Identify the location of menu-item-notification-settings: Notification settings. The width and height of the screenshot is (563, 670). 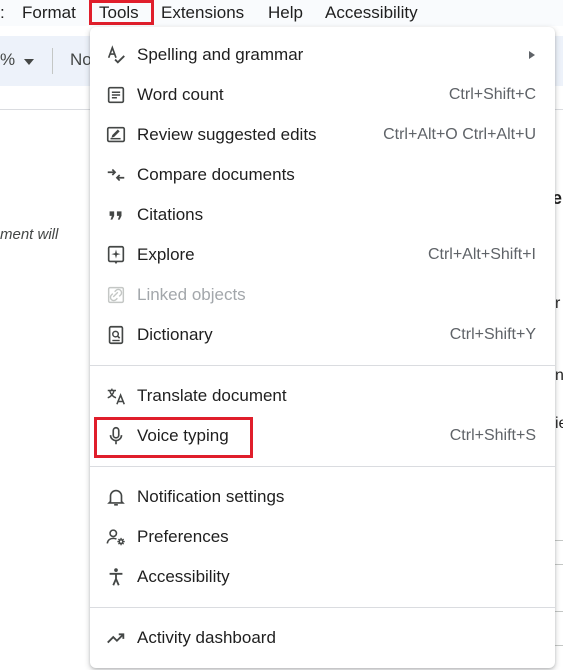
(322, 497).